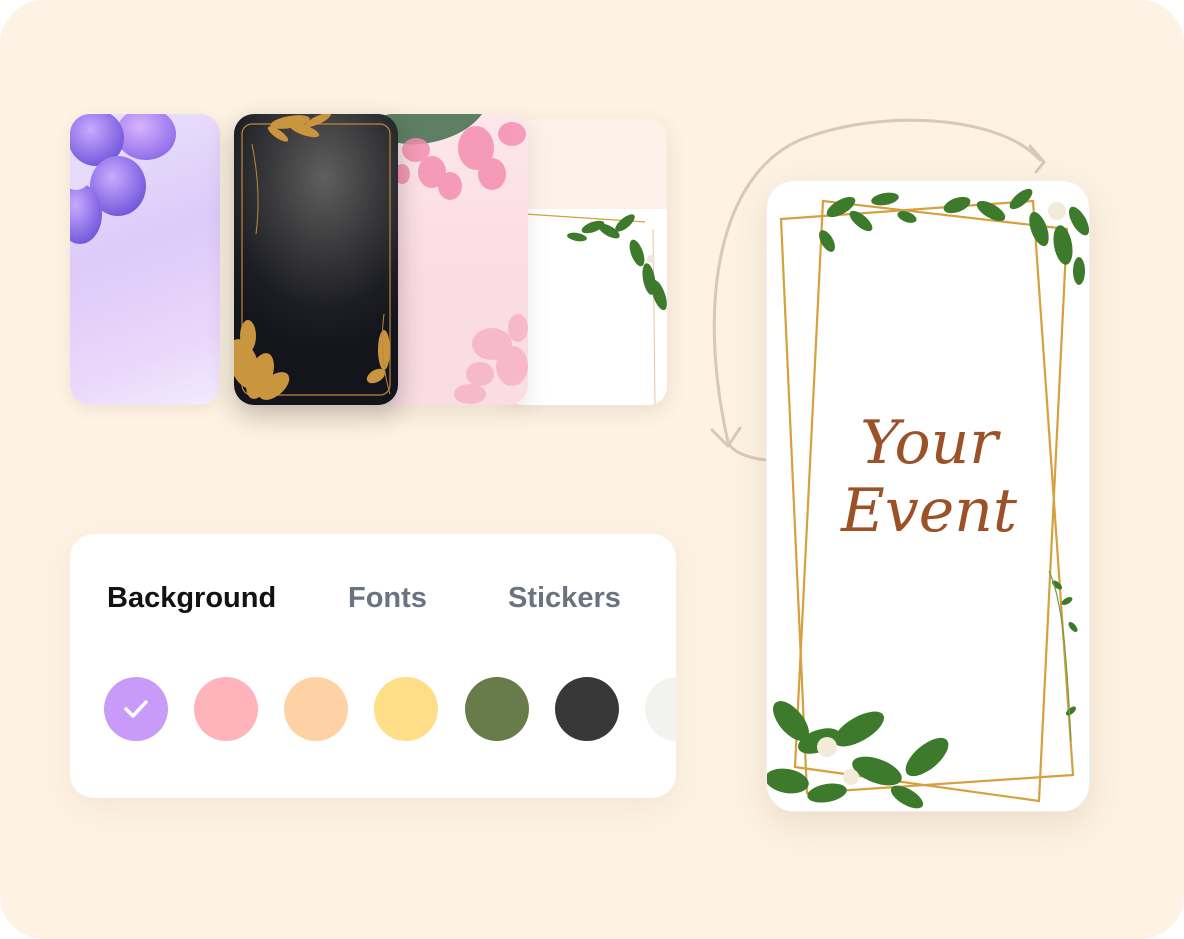  What do you see at coordinates (191, 598) in the screenshot?
I see `tab-background: Background` at bounding box center [191, 598].